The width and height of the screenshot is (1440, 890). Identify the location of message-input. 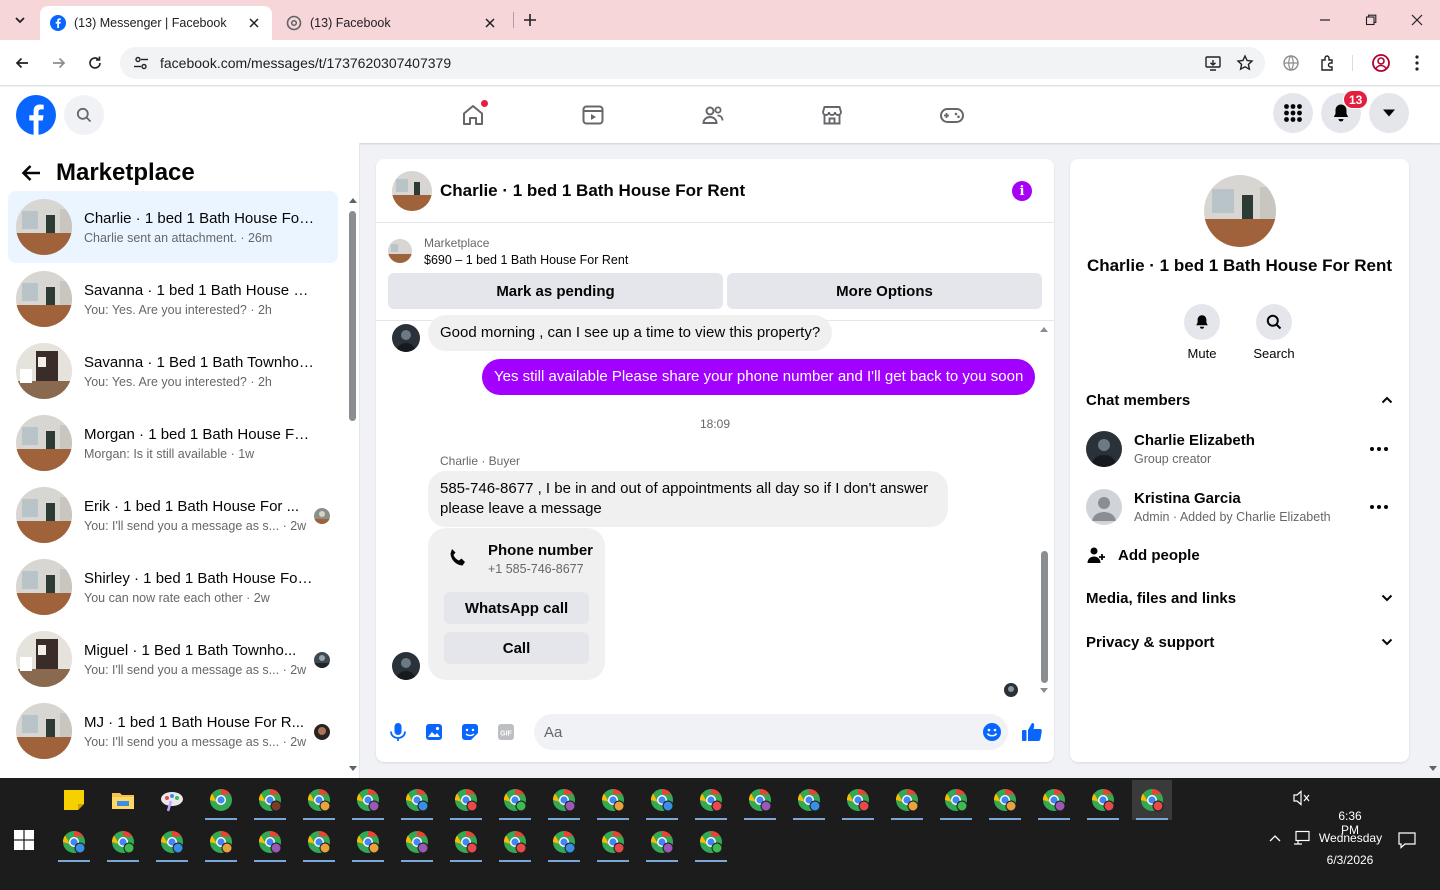
(771, 732).